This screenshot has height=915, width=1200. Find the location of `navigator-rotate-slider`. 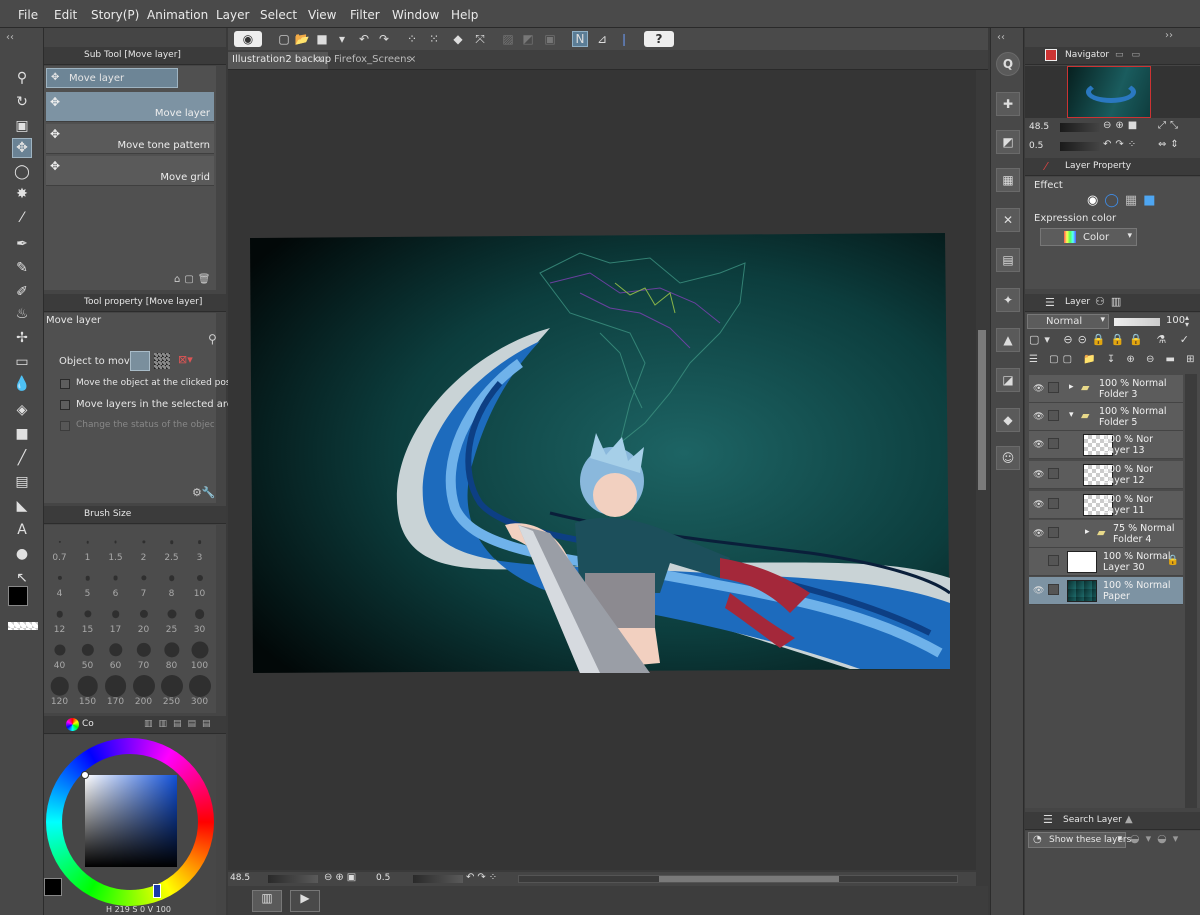

navigator-rotate-slider is located at coordinates (1080, 146).